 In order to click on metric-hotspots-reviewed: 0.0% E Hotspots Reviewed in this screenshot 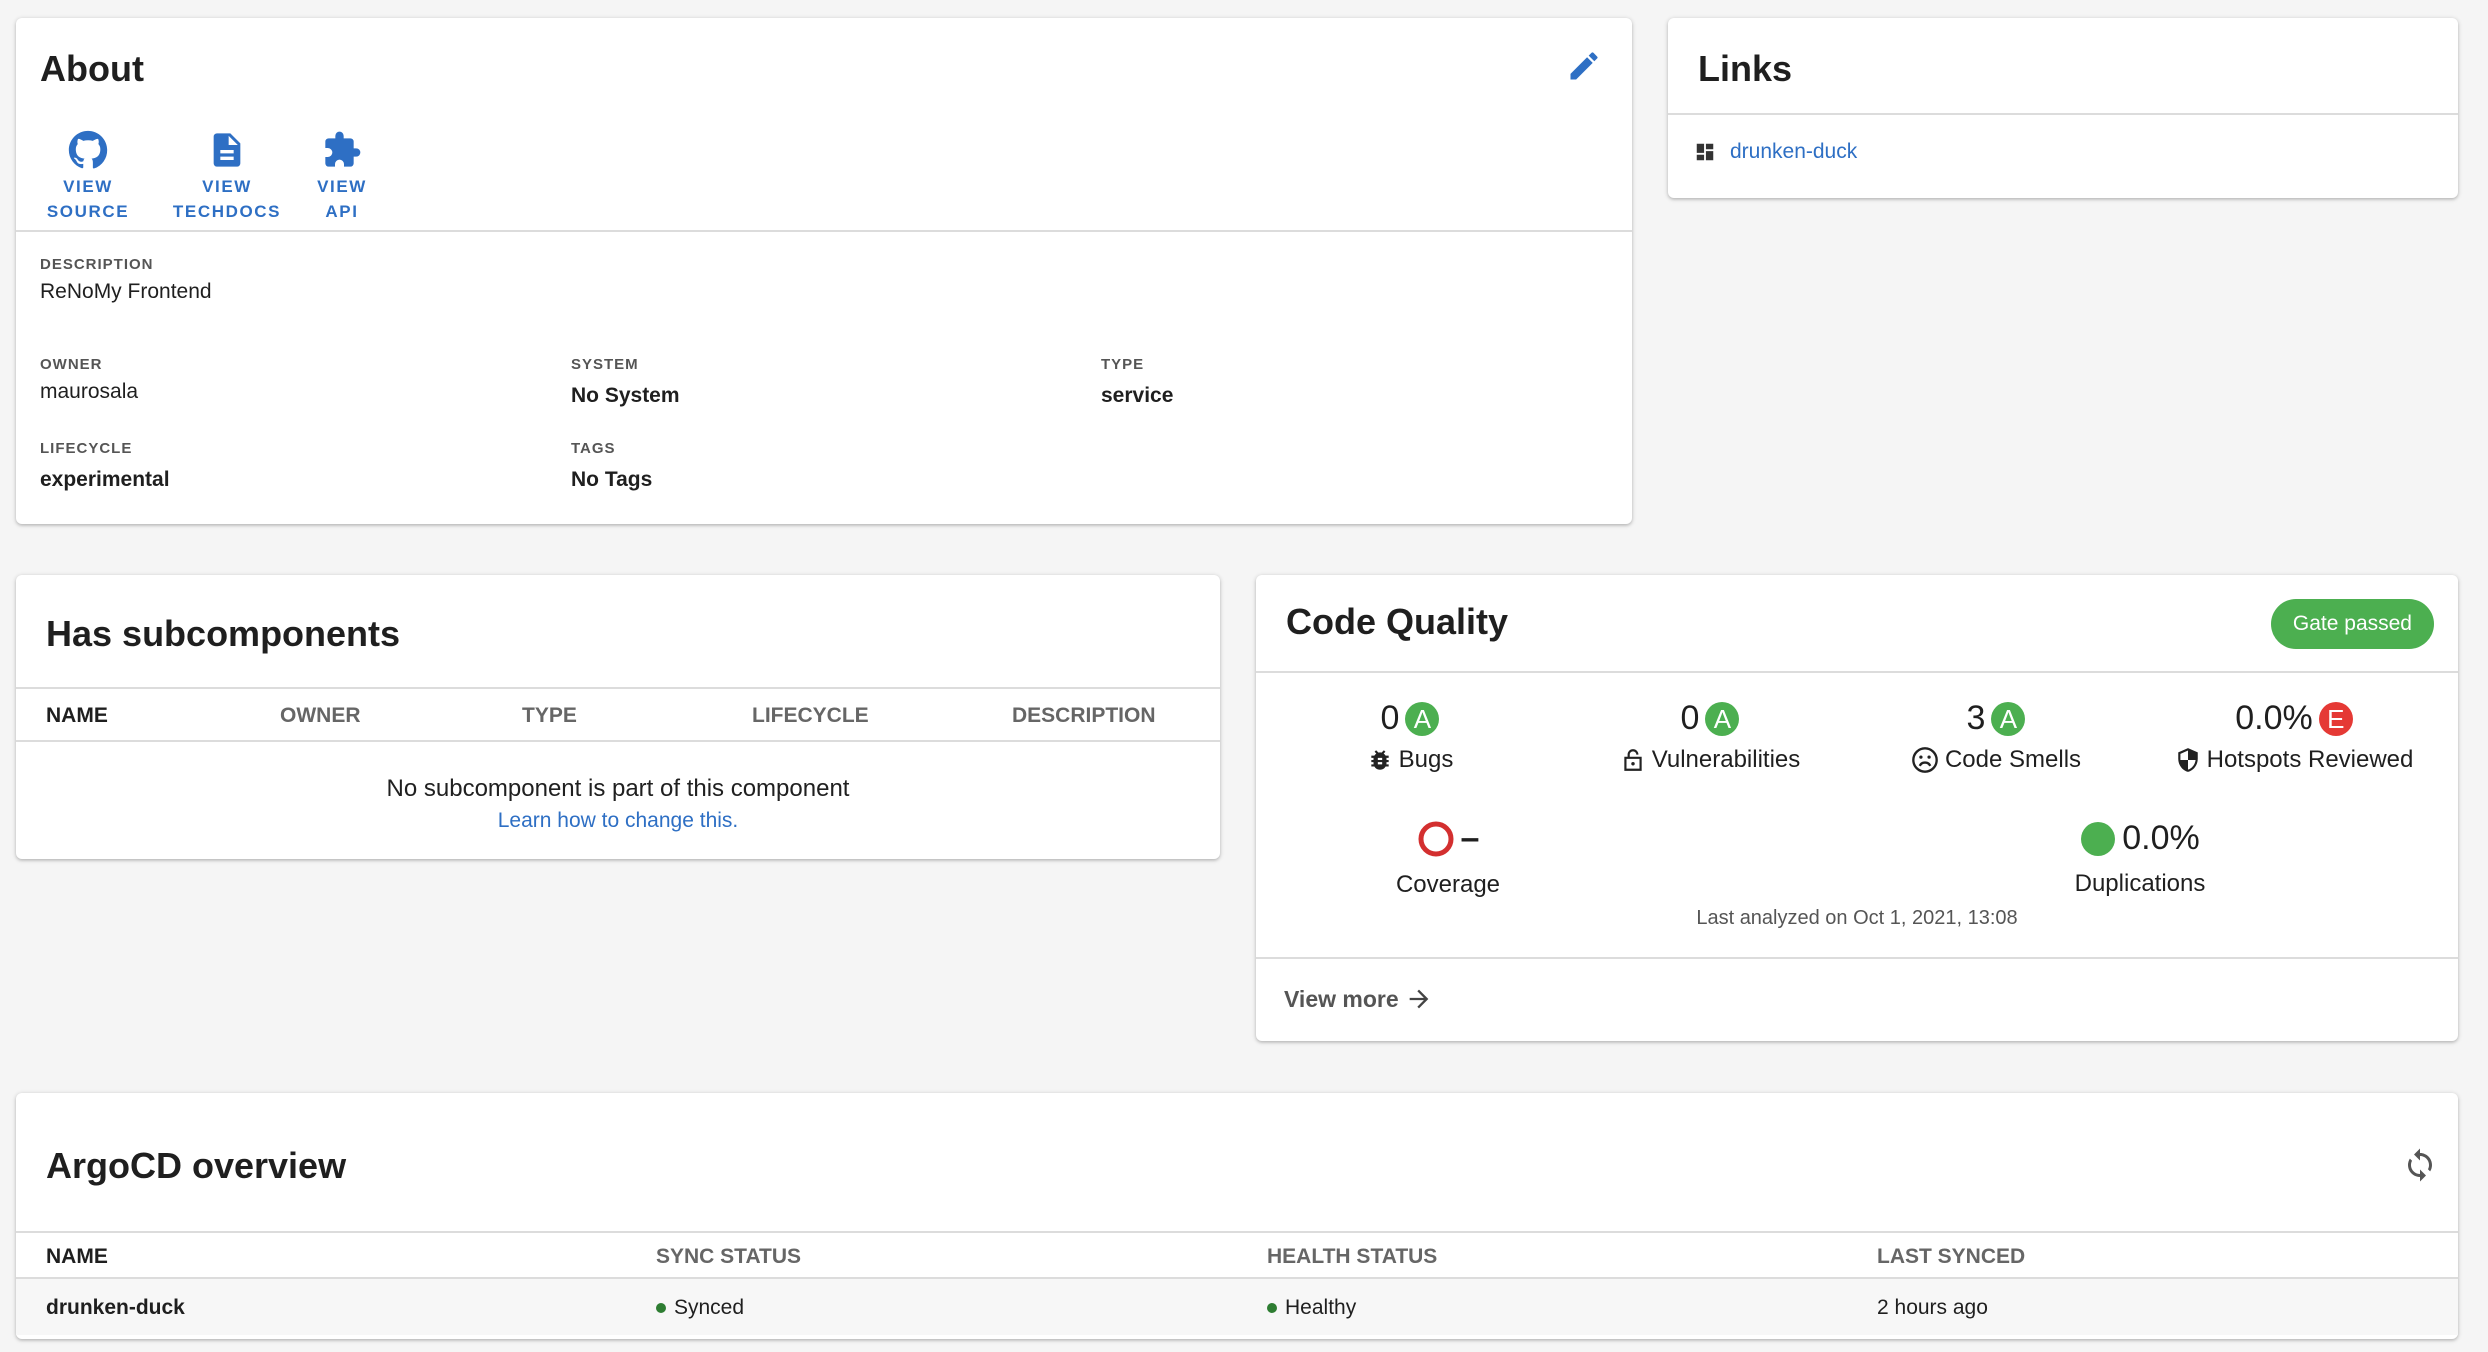, I will do `click(2294, 736)`.